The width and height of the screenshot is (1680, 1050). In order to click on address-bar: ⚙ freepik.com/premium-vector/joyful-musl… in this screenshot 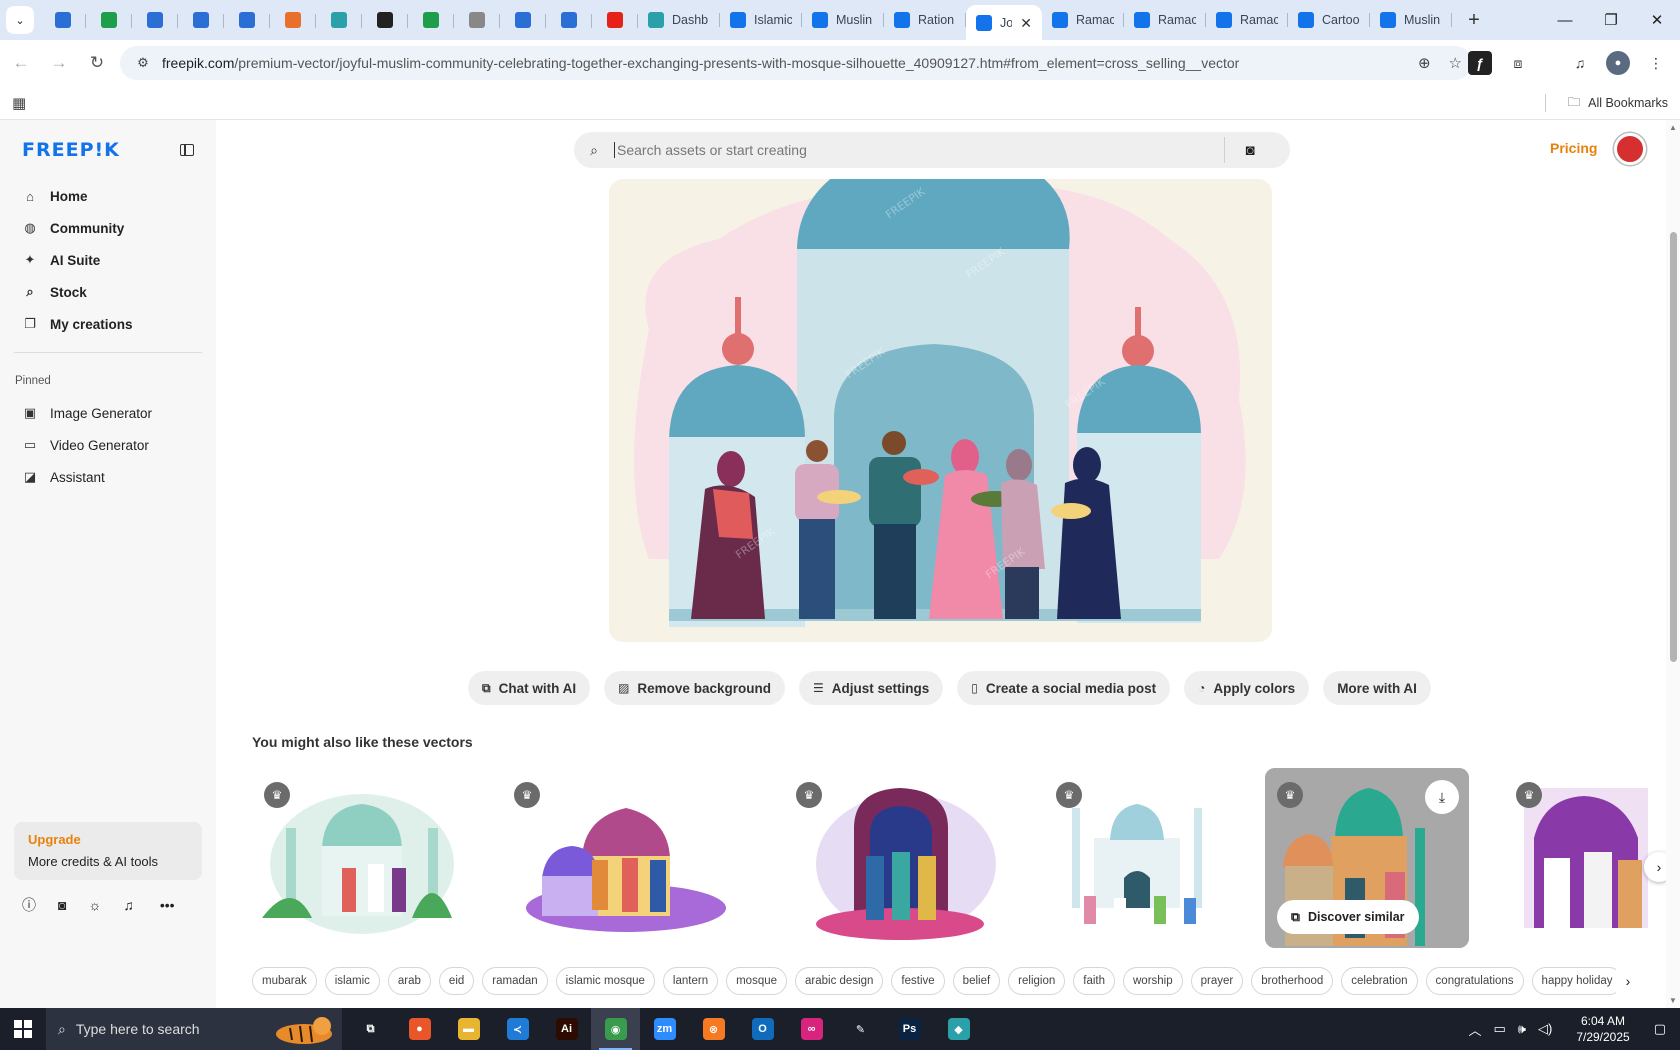, I will do `click(796, 63)`.